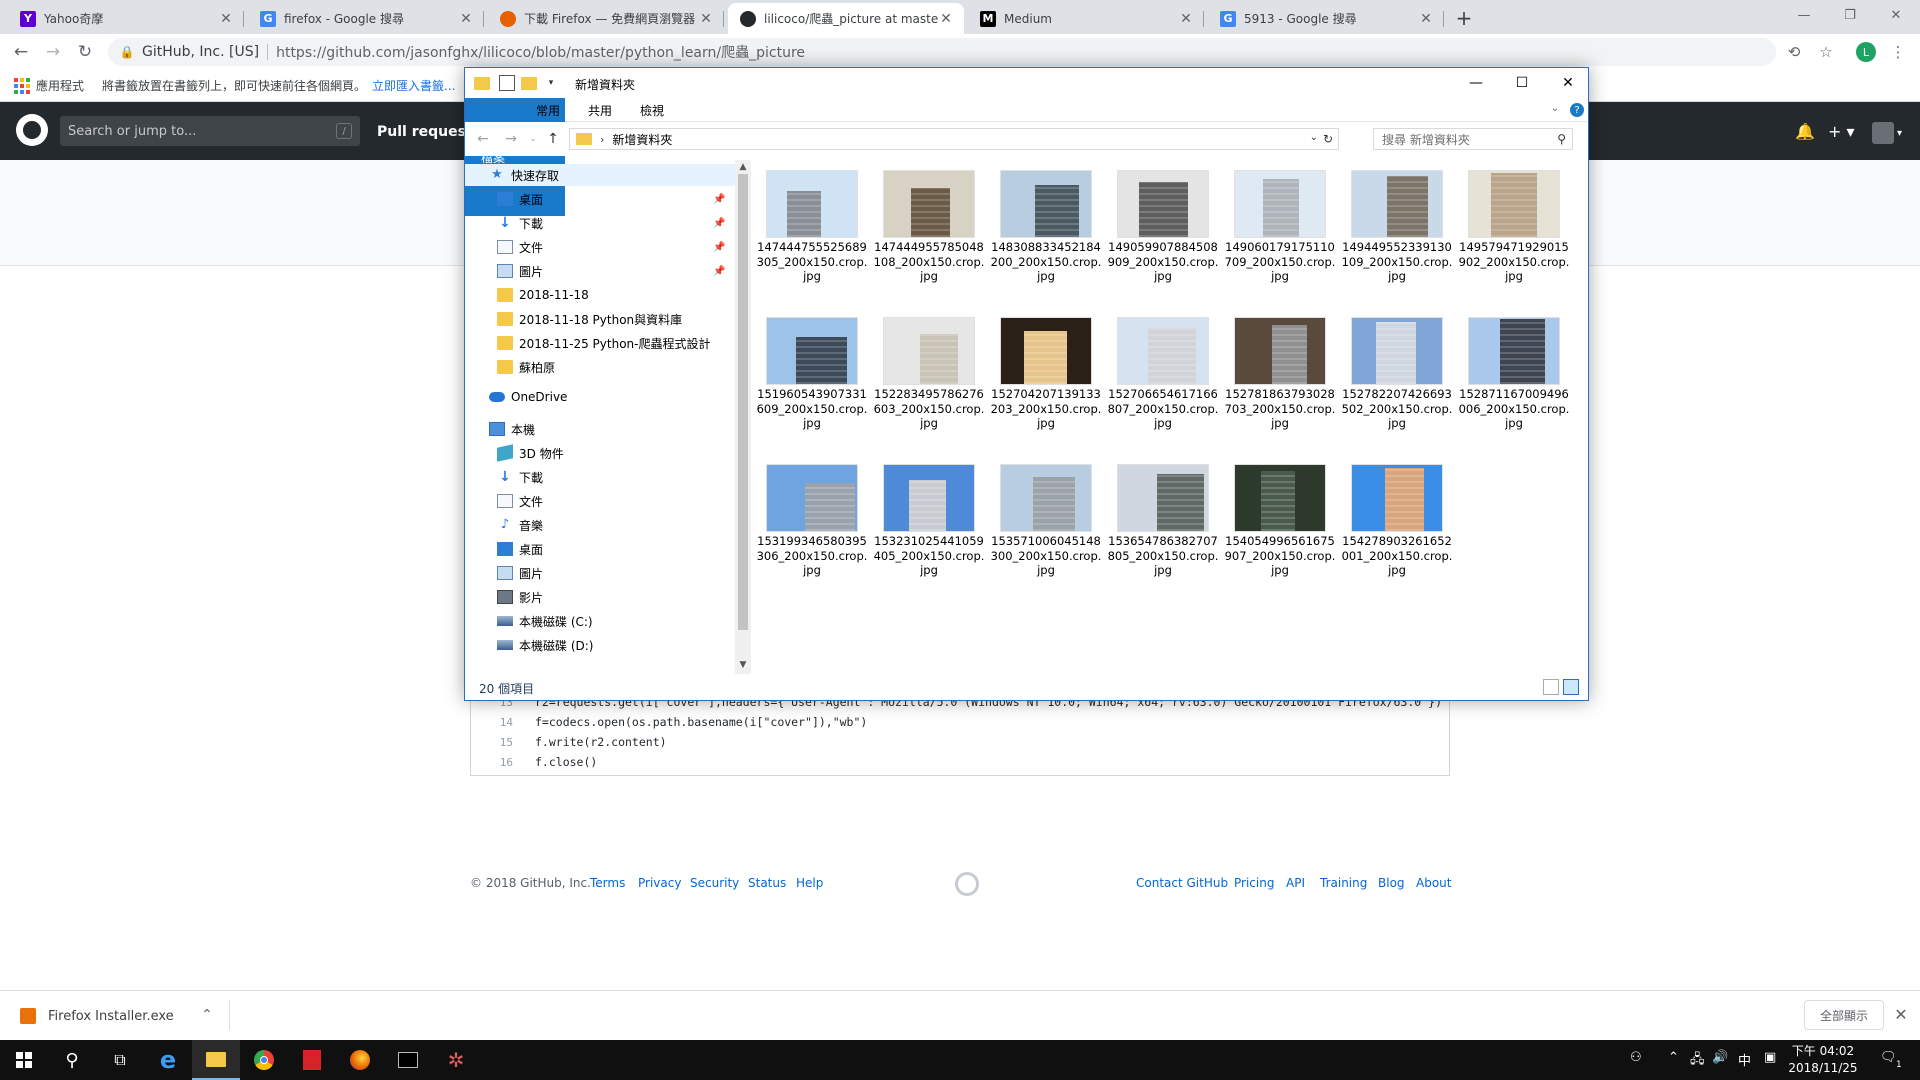 Image resolution: width=1920 pixels, height=1080 pixels. I want to click on show-all-downloads-button: 全部顯示, so click(1844, 1015).